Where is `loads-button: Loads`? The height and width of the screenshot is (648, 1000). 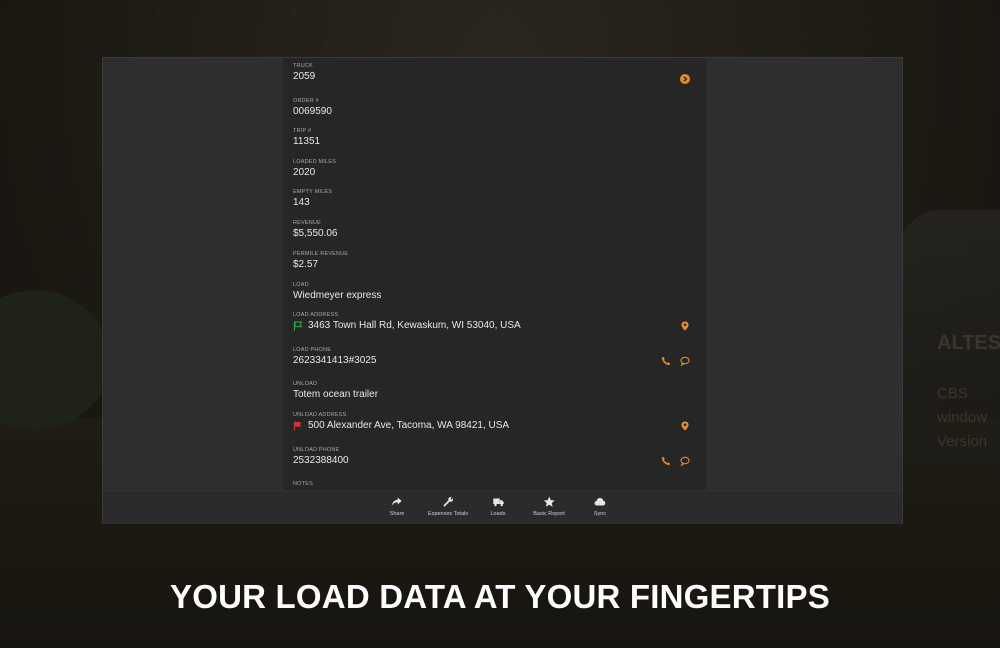 loads-button: Loads is located at coordinates (498, 506).